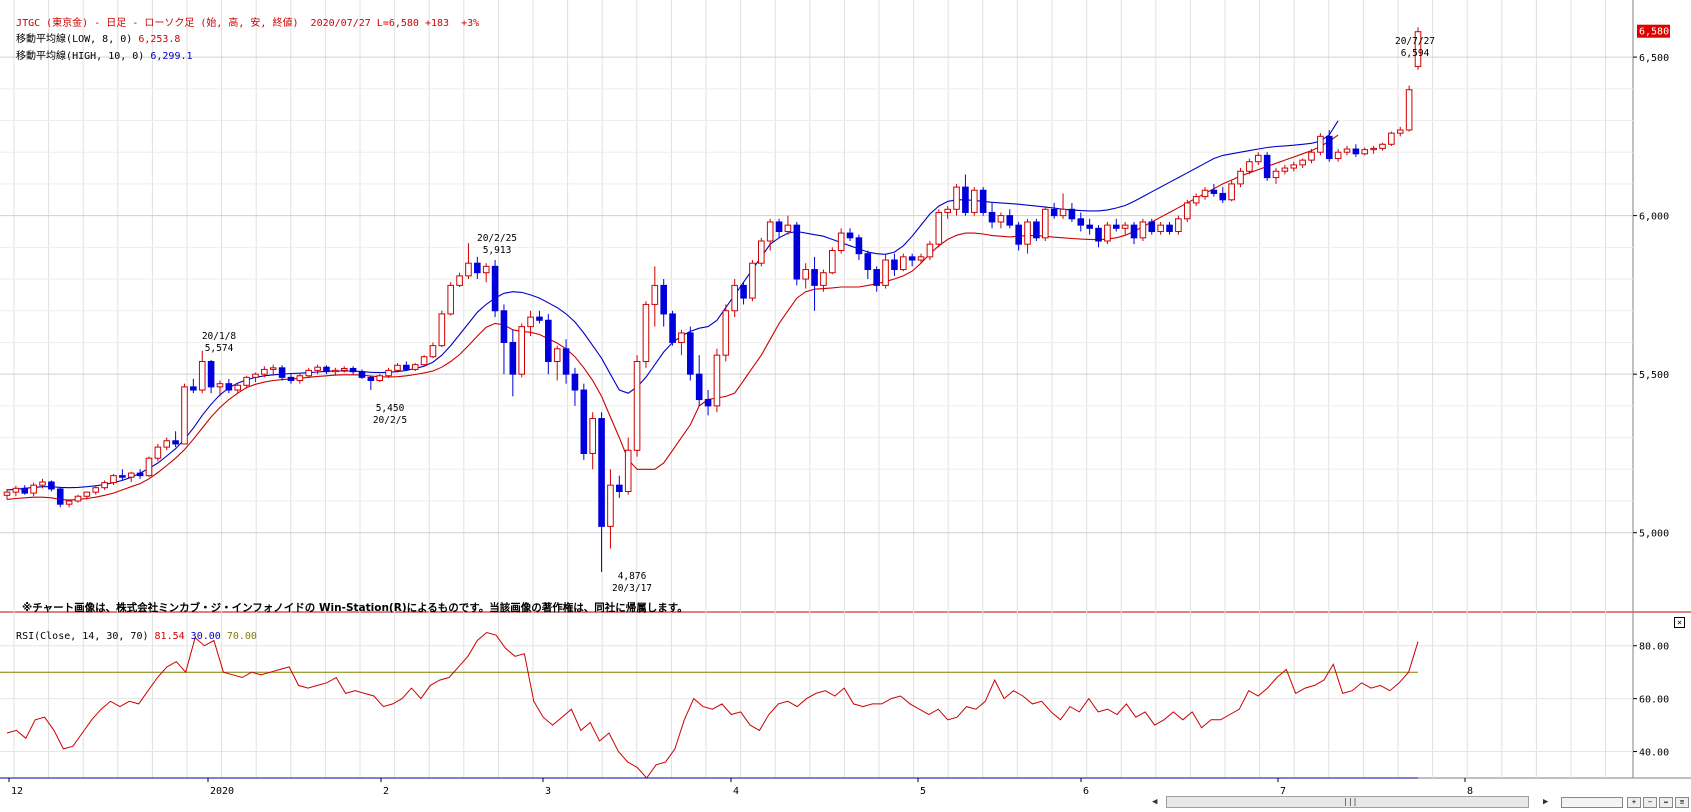  What do you see at coordinates (1666, 802) in the screenshot?
I see `fit-view-icon: ↔` at bounding box center [1666, 802].